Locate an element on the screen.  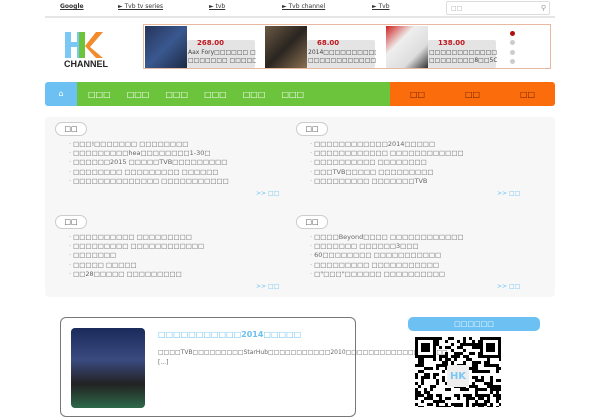
list-item: □□□□□ □□□□□ is located at coordinates (136, 265).